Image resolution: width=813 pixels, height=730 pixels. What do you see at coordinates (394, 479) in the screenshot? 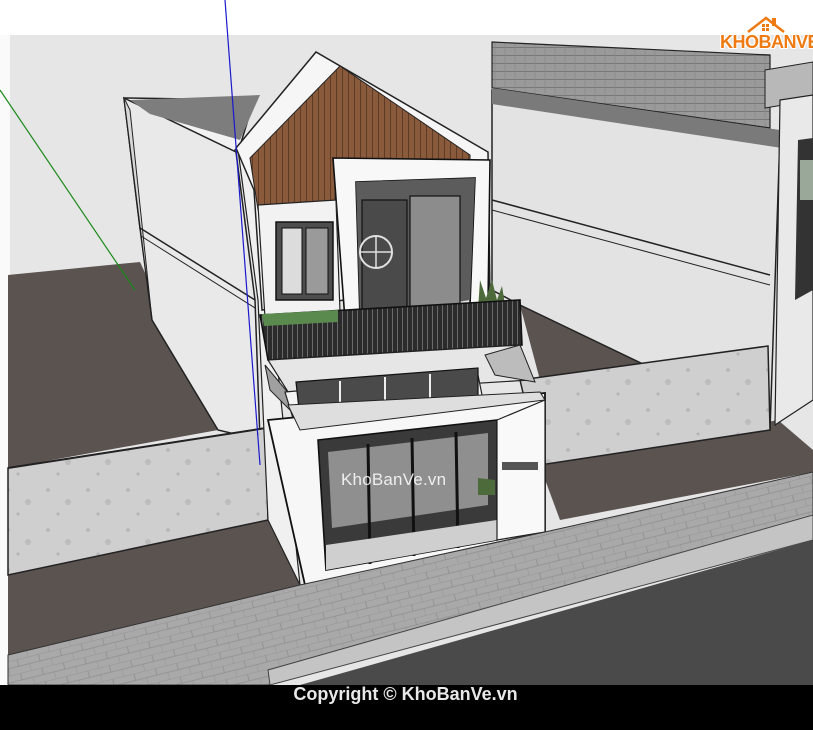
I see `watermark-text: KhoBanVe.vn` at bounding box center [394, 479].